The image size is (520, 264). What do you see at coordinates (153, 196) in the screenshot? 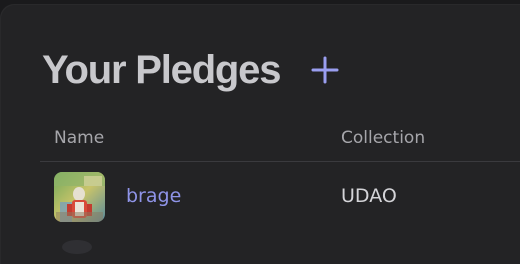
I see `pledge-name-link: brage` at bounding box center [153, 196].